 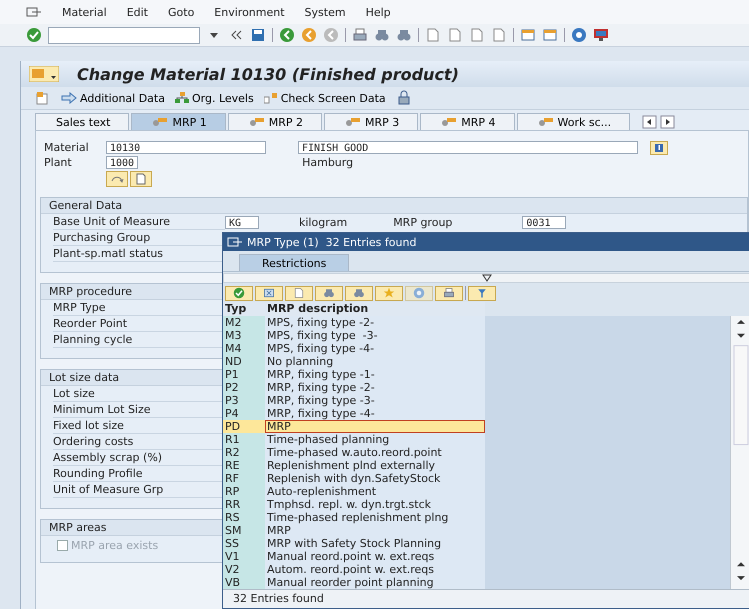 What do you see at coordinates (58, 162) in the screenshot?
I see `field-label: Plant` at bounding box center [58, 162].